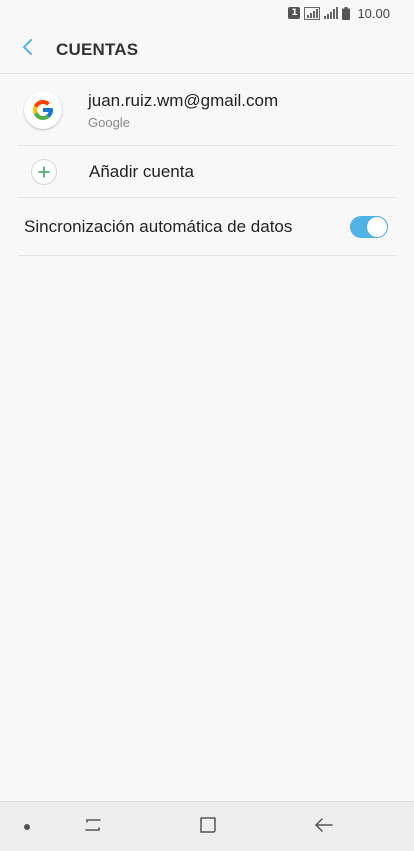 The image size is (414, 851). I want to click on page-title: CUENTAS, so click(97, 49).